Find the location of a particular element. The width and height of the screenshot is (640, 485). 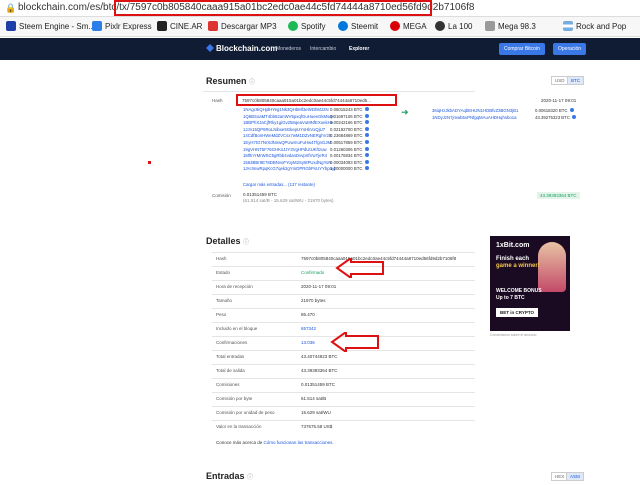

total-badge: 43.39393364 BTC is located at coordinates (558, 195).